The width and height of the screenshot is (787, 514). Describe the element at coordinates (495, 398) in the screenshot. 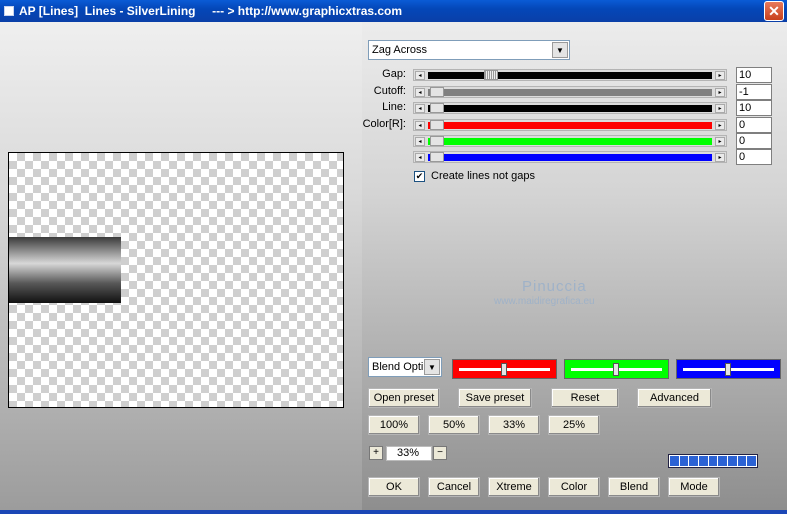

I see `save-preset-button: Save preset` at that location.